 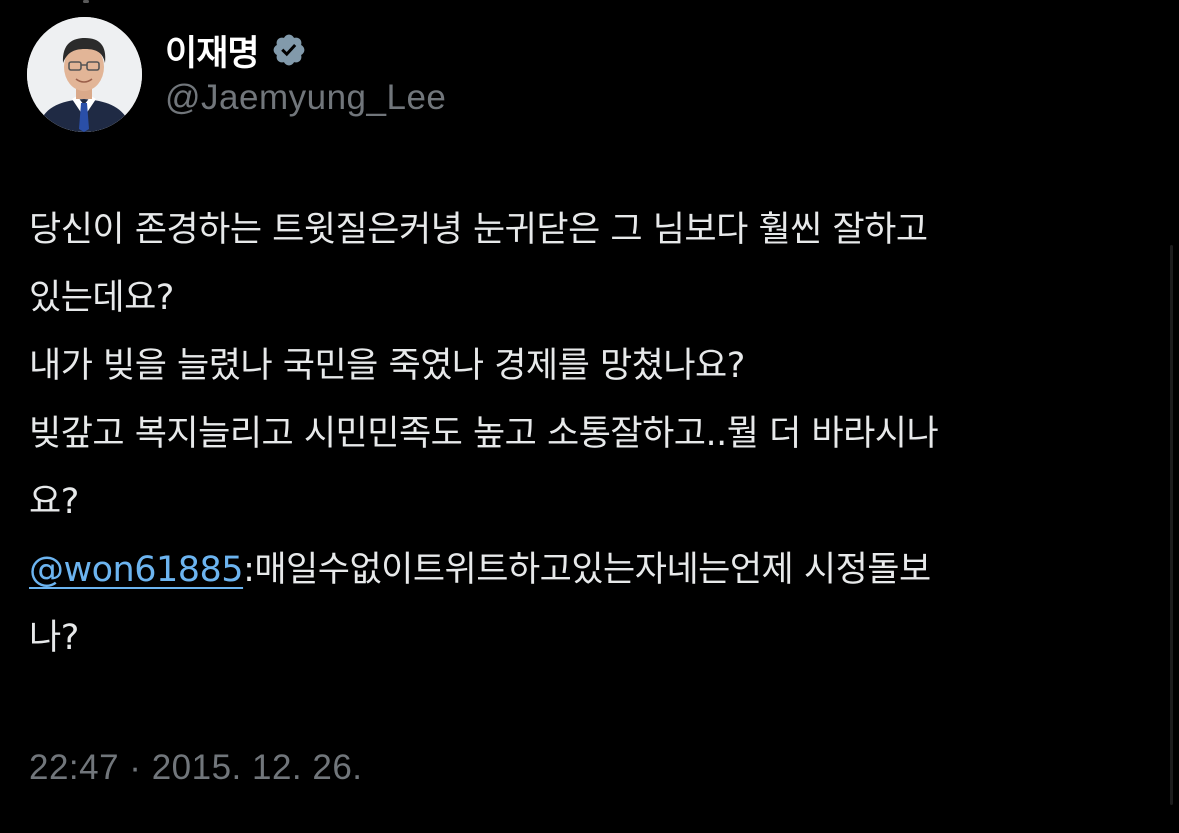 I want to click on tweet-line: 빚갚고 복지늘리고 시민민족도 높고 소통잘하고..뭘 더 바라시나, so click(x=484, y=434).